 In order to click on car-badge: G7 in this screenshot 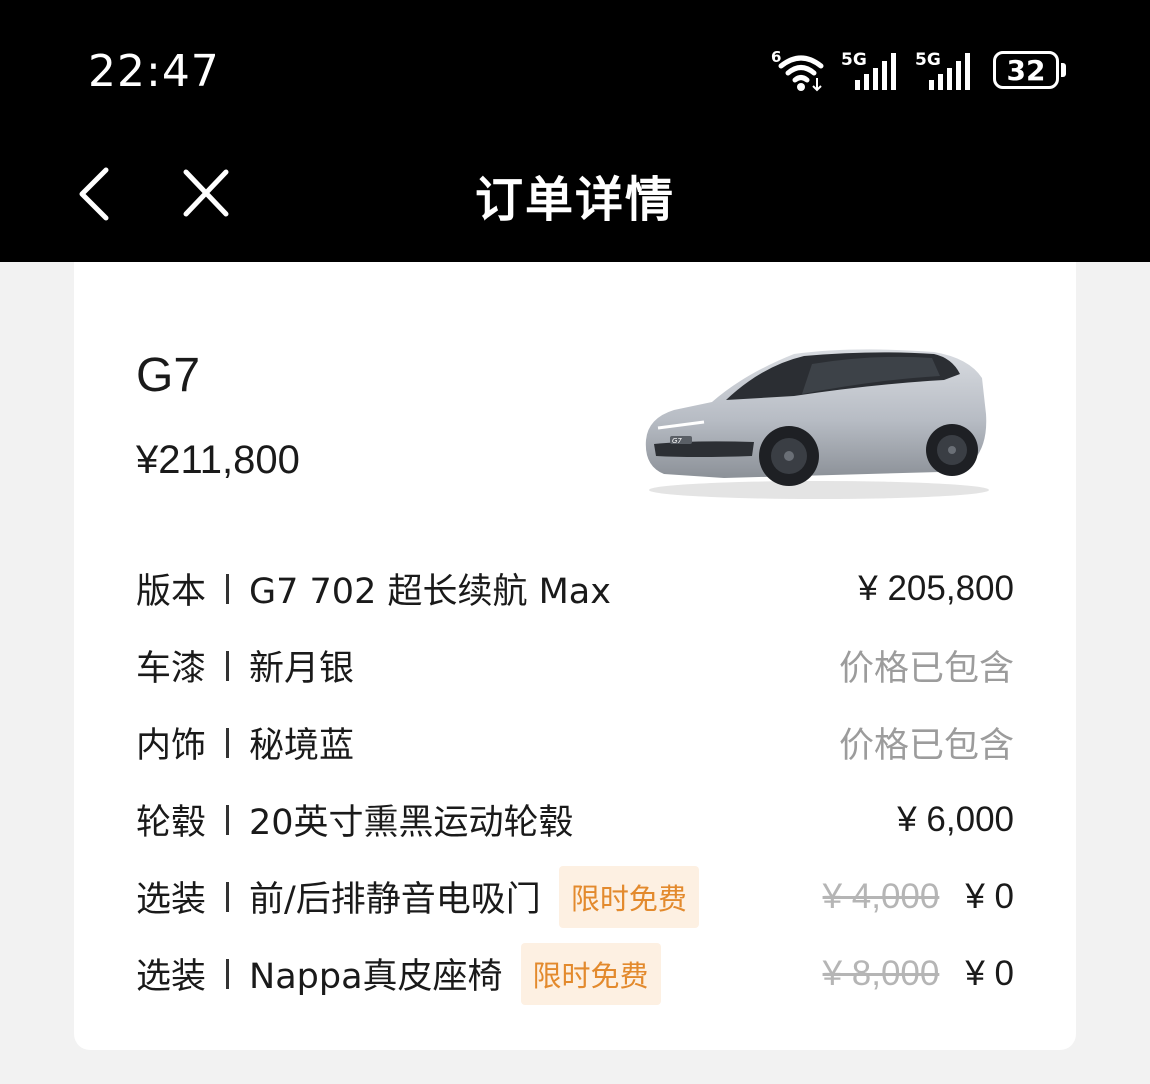, I will do `click(677, 441)`.